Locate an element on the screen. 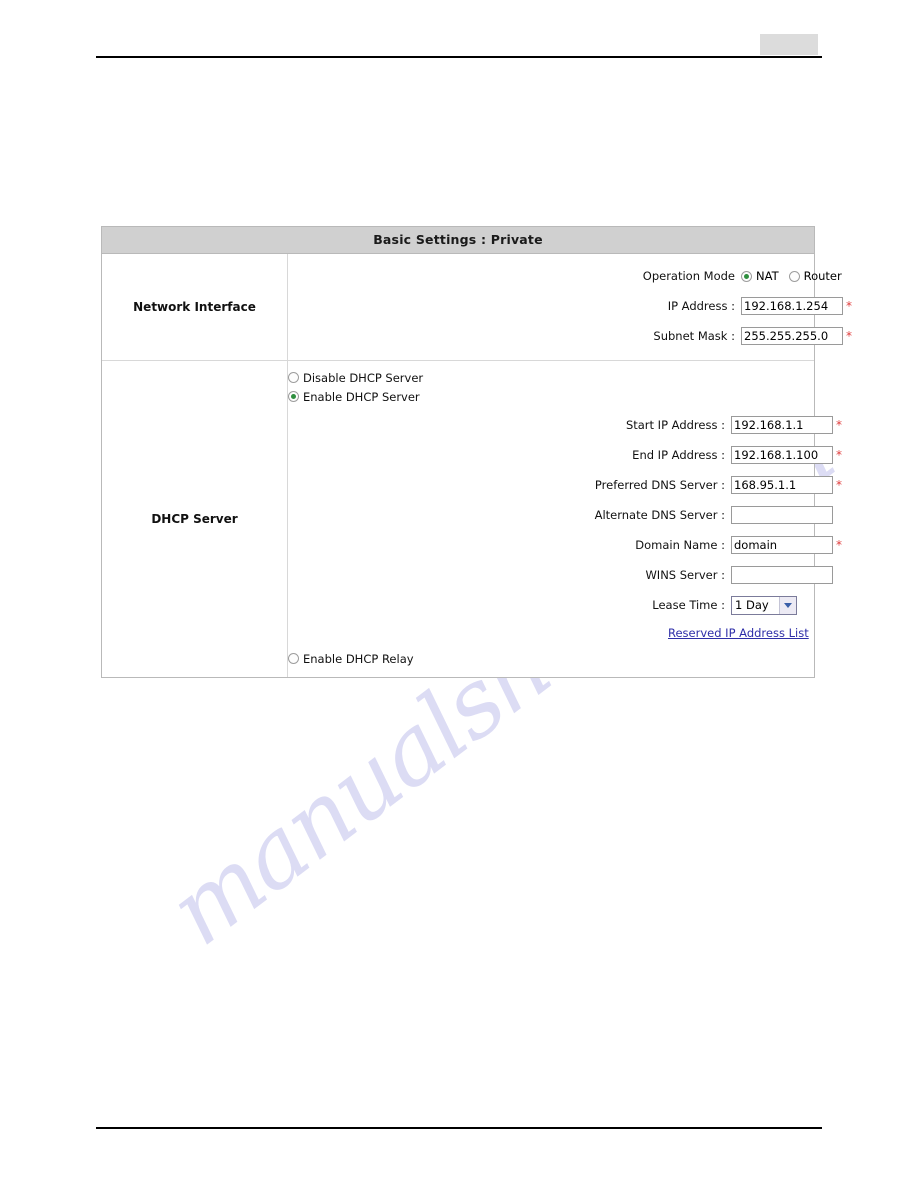 Image resolution: width=918 pixels, height=1188 pixels. field-wins-server: WINS Server : is located at coordinates (565, 575).